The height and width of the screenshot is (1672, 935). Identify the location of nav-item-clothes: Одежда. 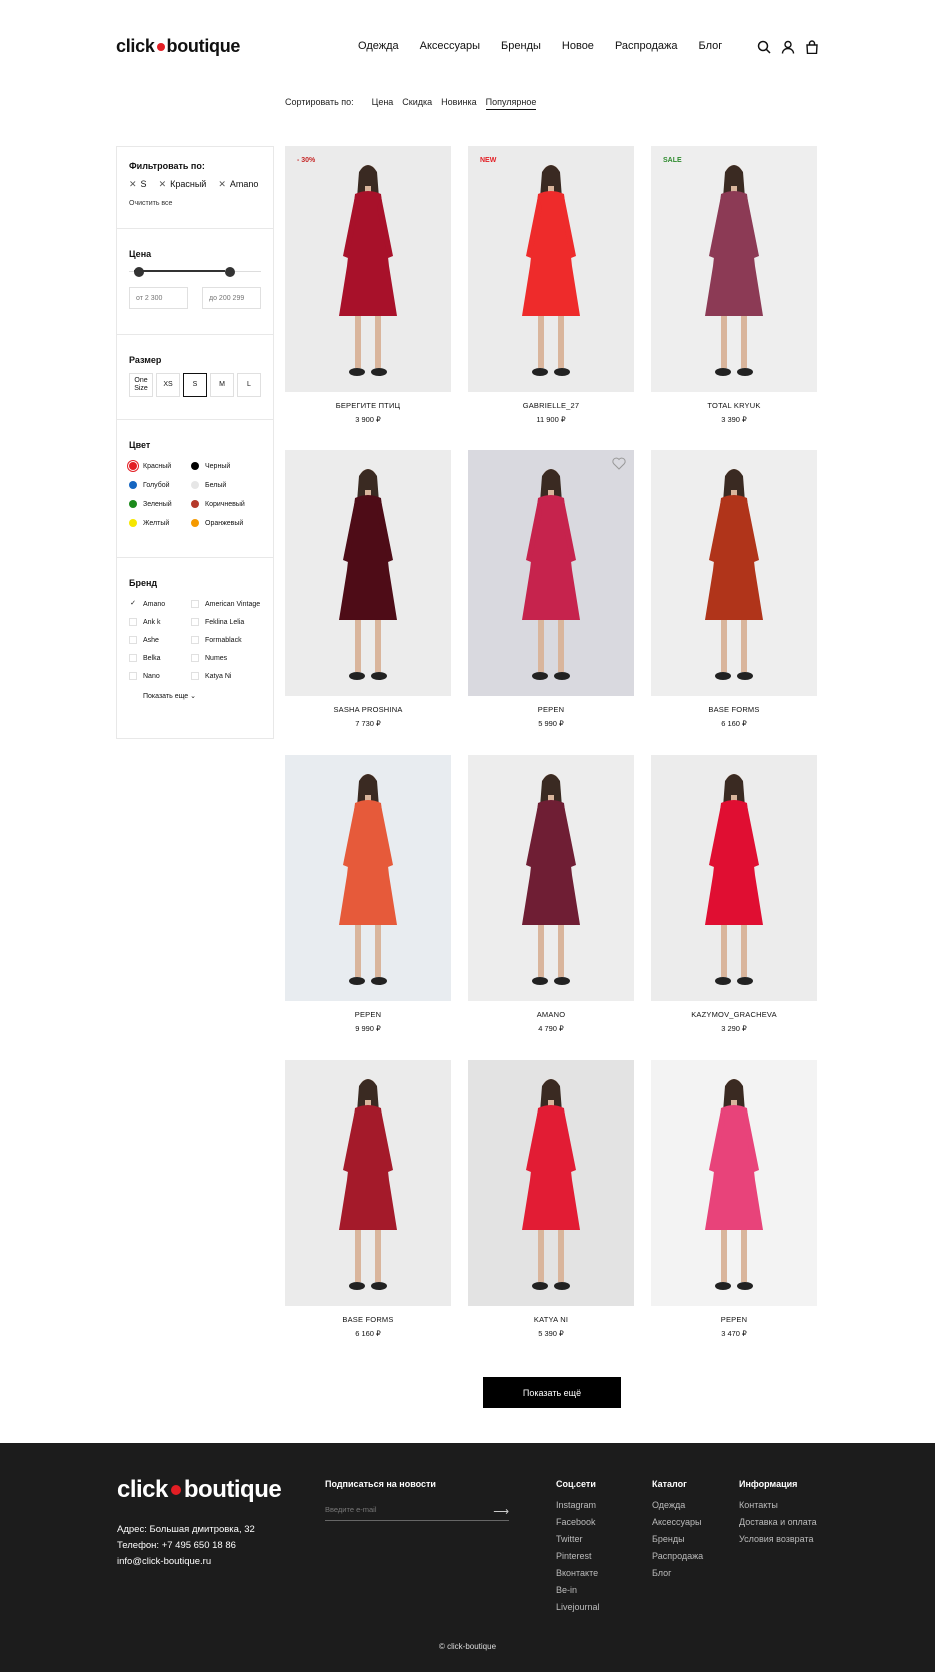
(378, 46).